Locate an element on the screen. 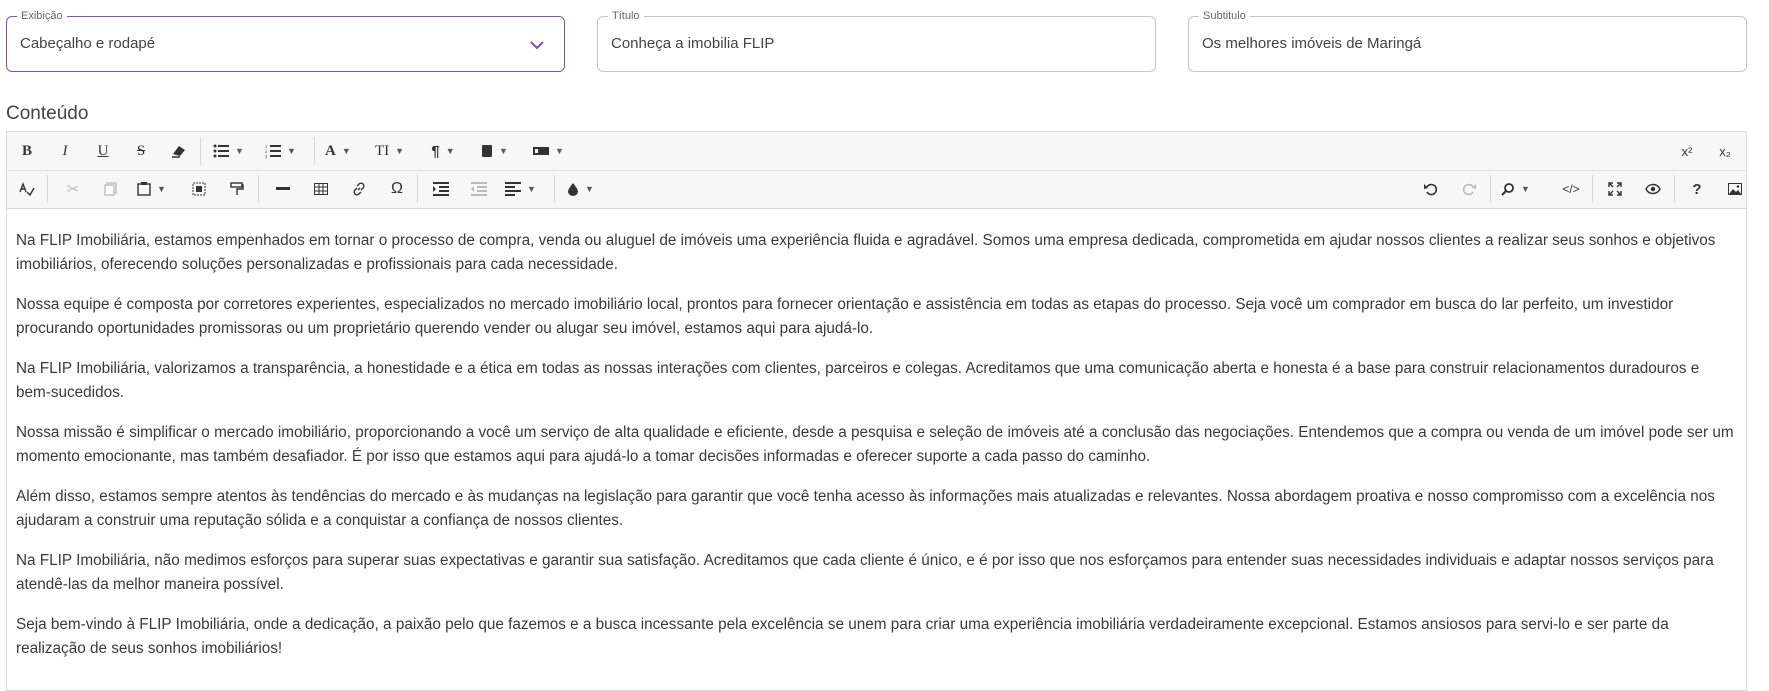 The width and height of the screenshot is (1769, 691). color-button: ▼ is located at coordinates (580, 189).